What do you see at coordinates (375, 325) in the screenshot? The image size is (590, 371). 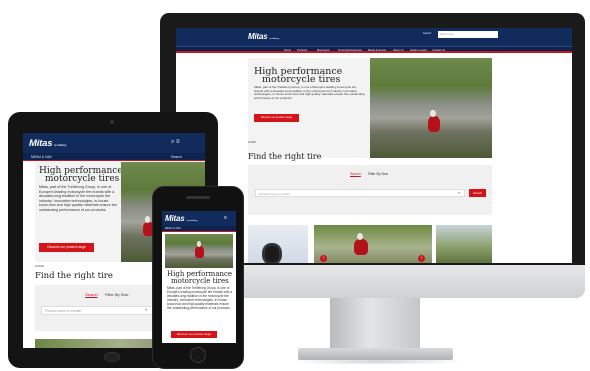 I see `monitor-stand` at bounding box center [375, 325].